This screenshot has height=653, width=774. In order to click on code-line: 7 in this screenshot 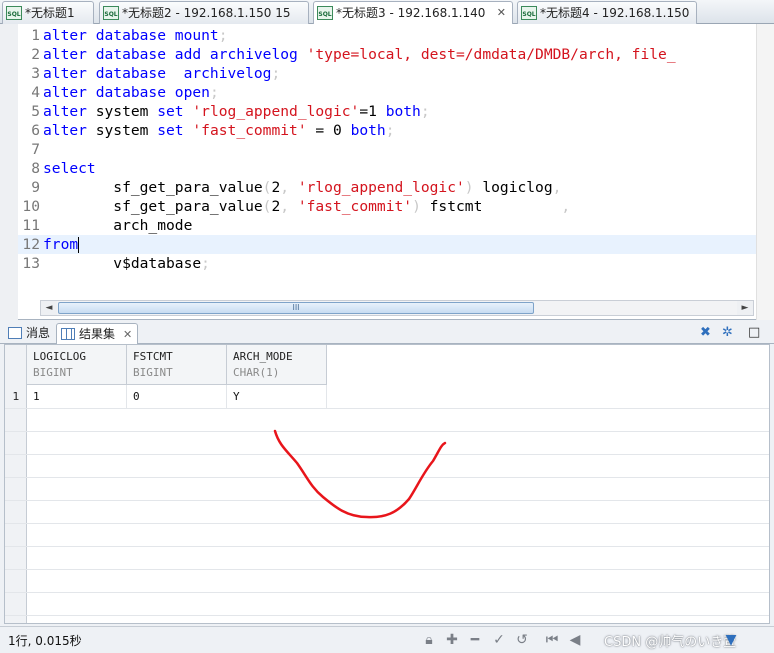, I will do `click(387, 149)`.